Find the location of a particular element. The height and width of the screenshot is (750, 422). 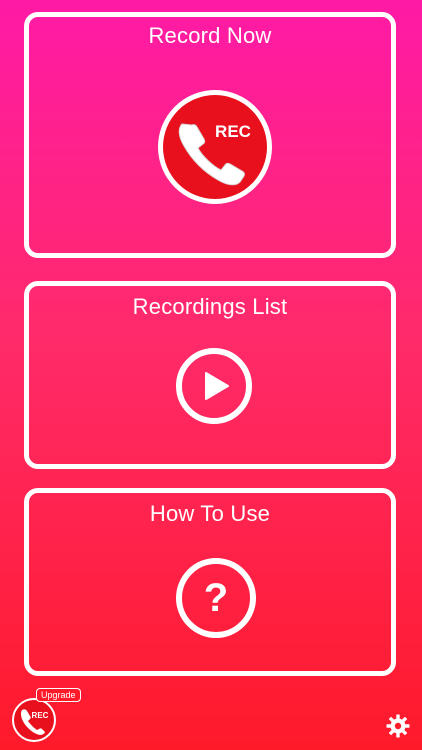

rec-text: REC is located at coordinates (233, 131).